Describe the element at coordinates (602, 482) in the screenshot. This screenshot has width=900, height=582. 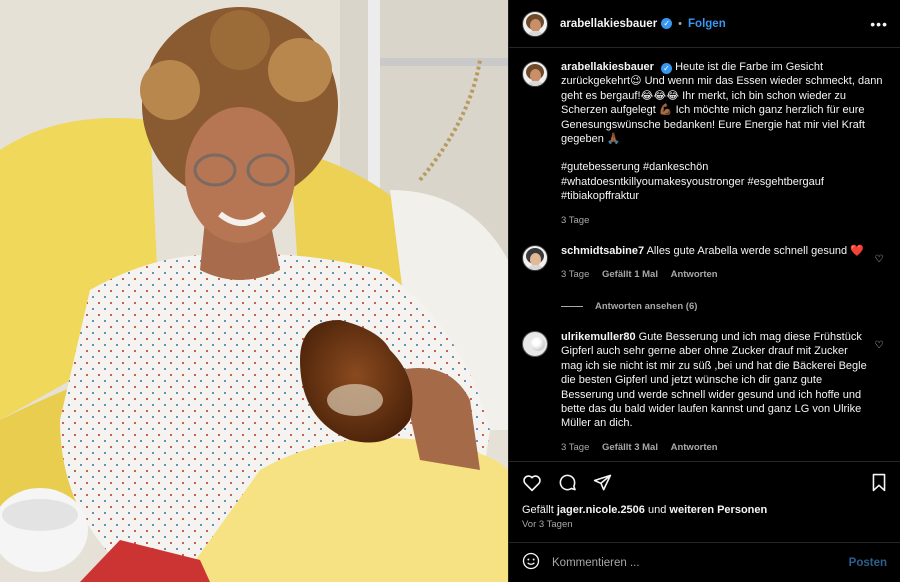
I see `share-paper-plane-icon` at that location.